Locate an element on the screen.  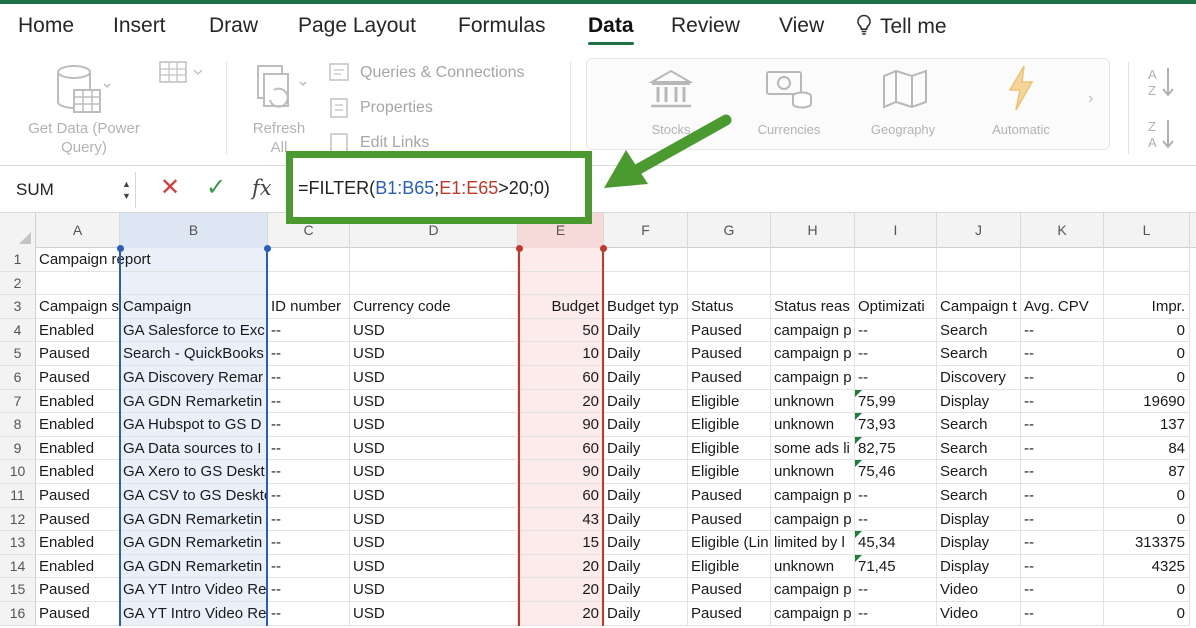
geography-label: Geography is located at coordinates (903, 129).